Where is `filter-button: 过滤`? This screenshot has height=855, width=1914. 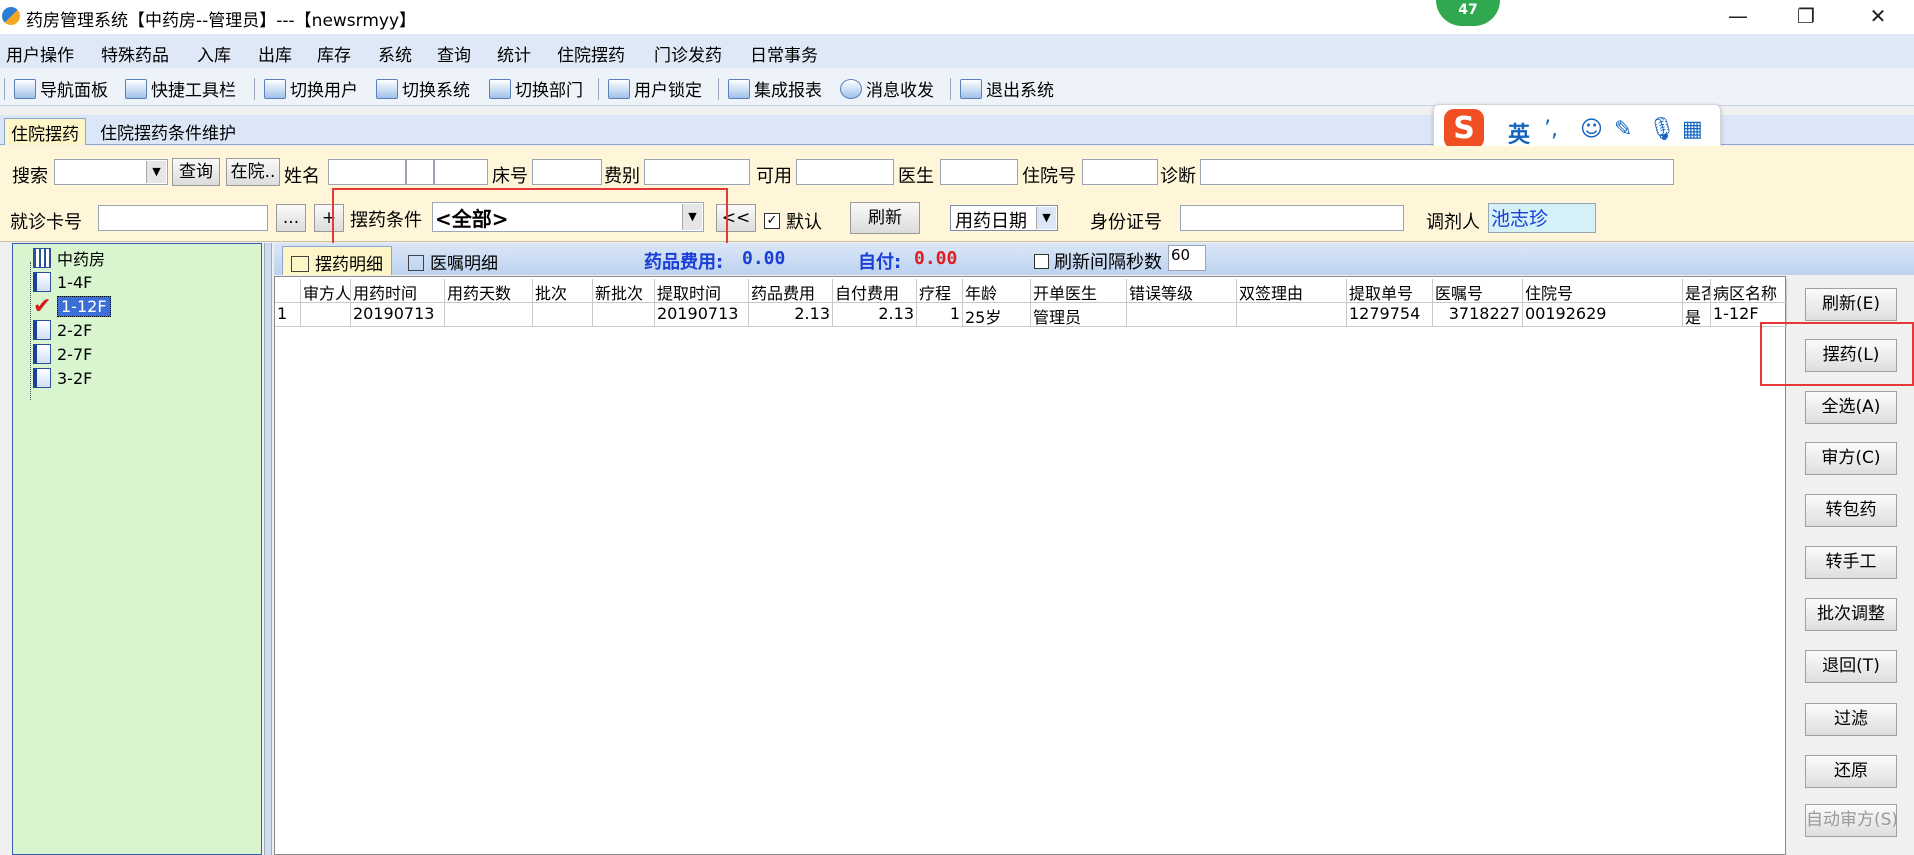
filter-button: 过滤 is located at coordinates (1851, 719).